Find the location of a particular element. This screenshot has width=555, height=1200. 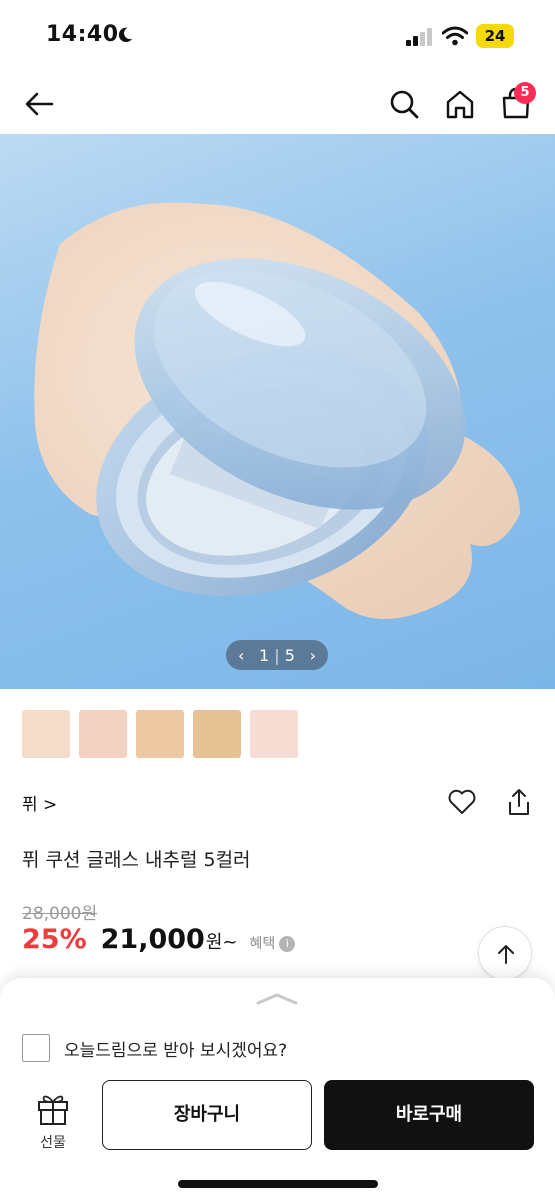

today-delivery-label: 오늘드림으로 받아 보시겠어요? is located at coordinates (176, 1050).